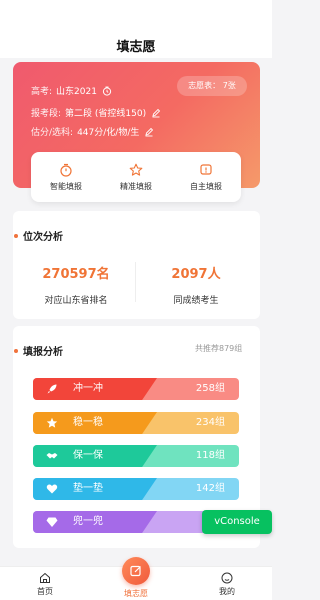 This screenshot has height=600, width=320. I want to click on province-rank-value: 270597名, so click(76, 274).